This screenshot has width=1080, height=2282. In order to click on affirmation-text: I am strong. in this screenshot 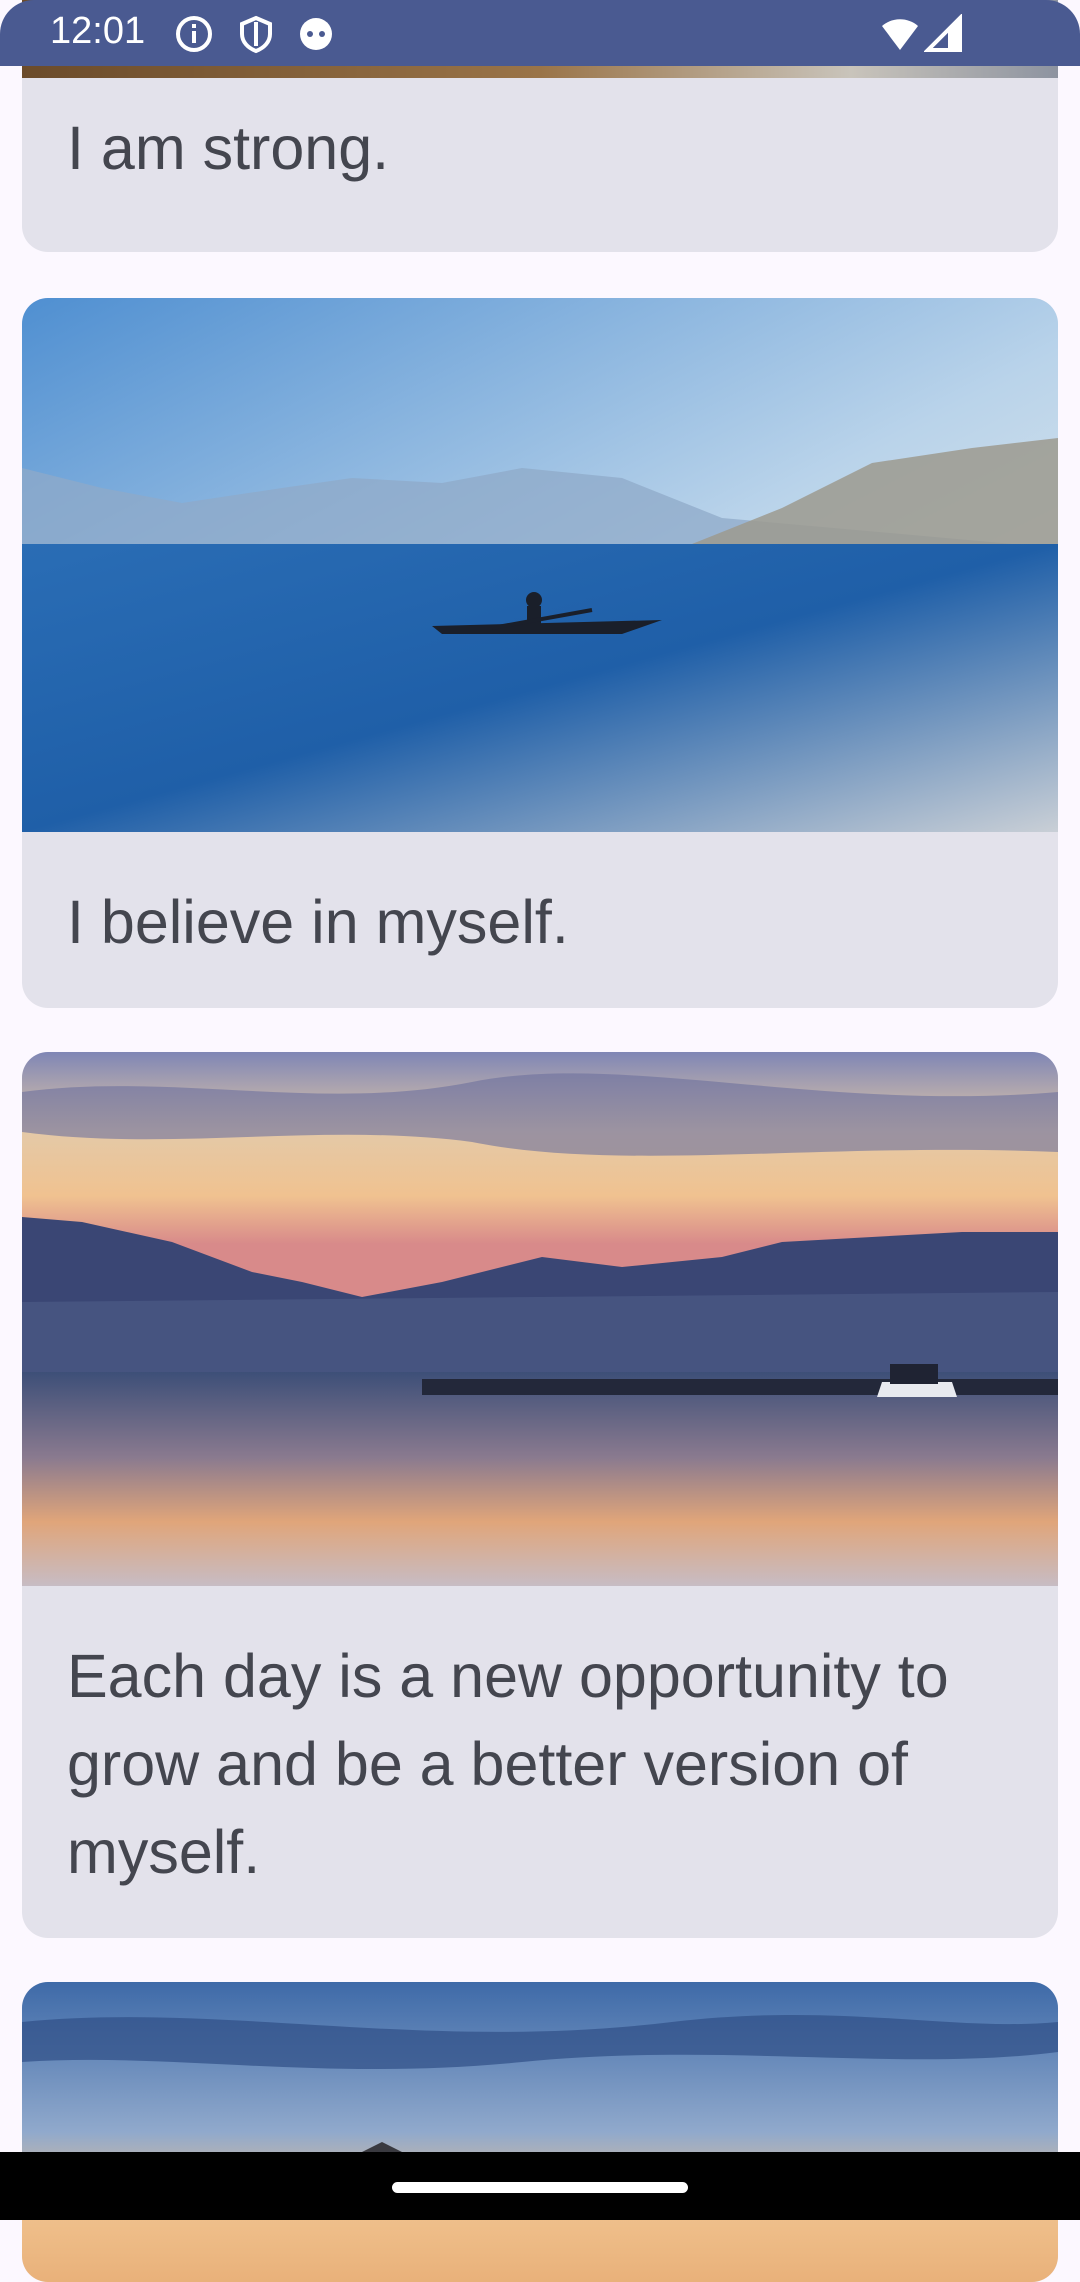, I will do `click(228, 148)`.